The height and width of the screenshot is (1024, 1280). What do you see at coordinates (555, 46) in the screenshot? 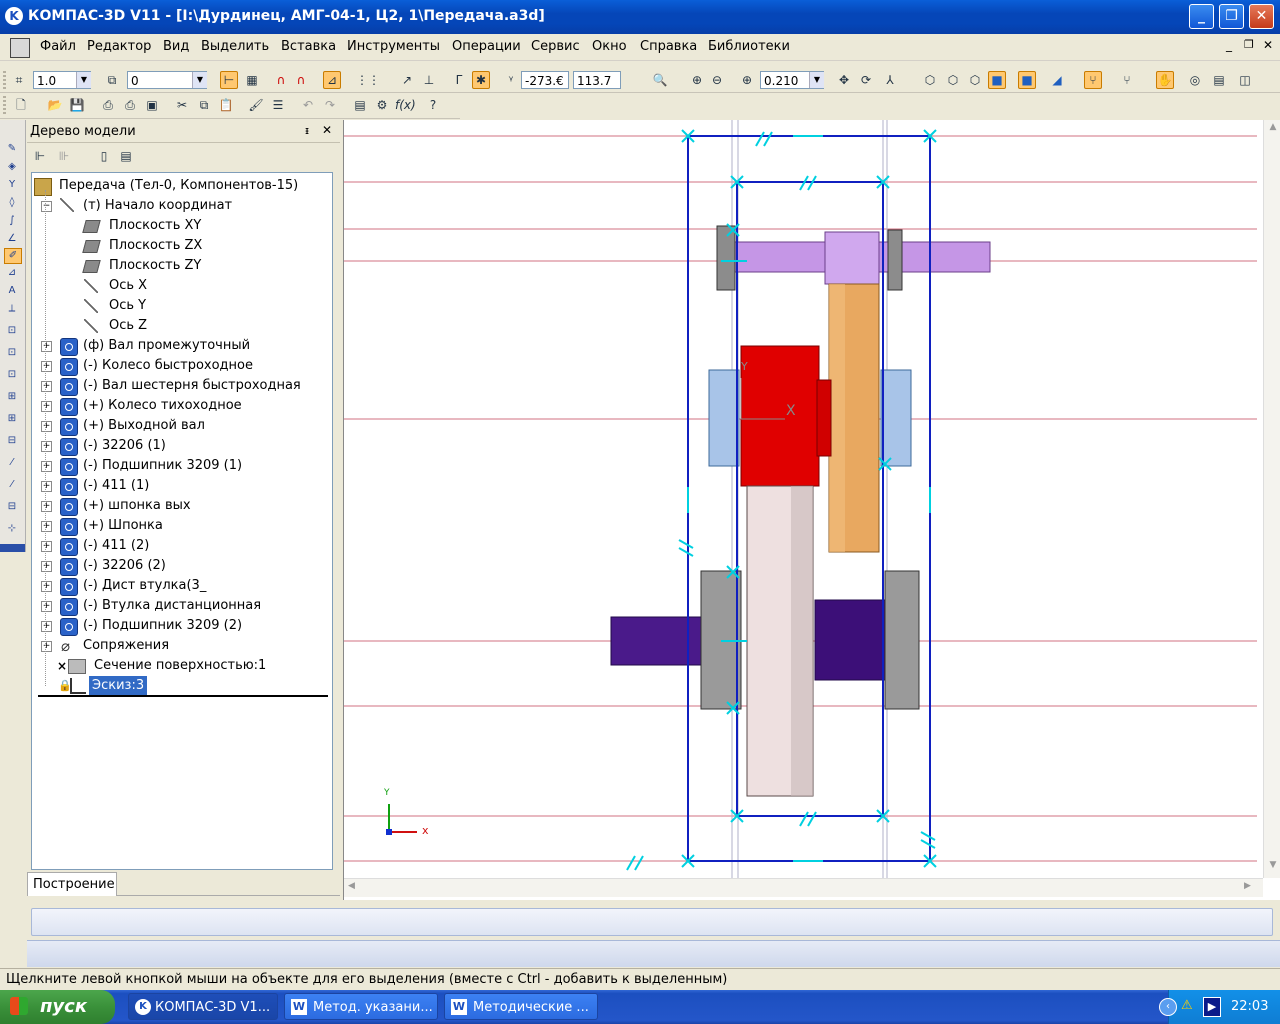
I see `menu-service: Сервис` at bounding box center [555, 46].